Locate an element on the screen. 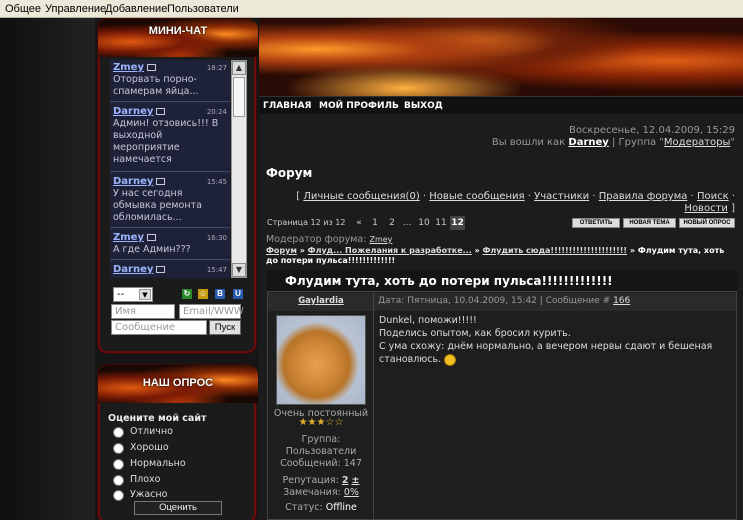 The height and width of the screenshot is (520, 743). poll-option-label: Ужасно is located at coordinates (149, 494).